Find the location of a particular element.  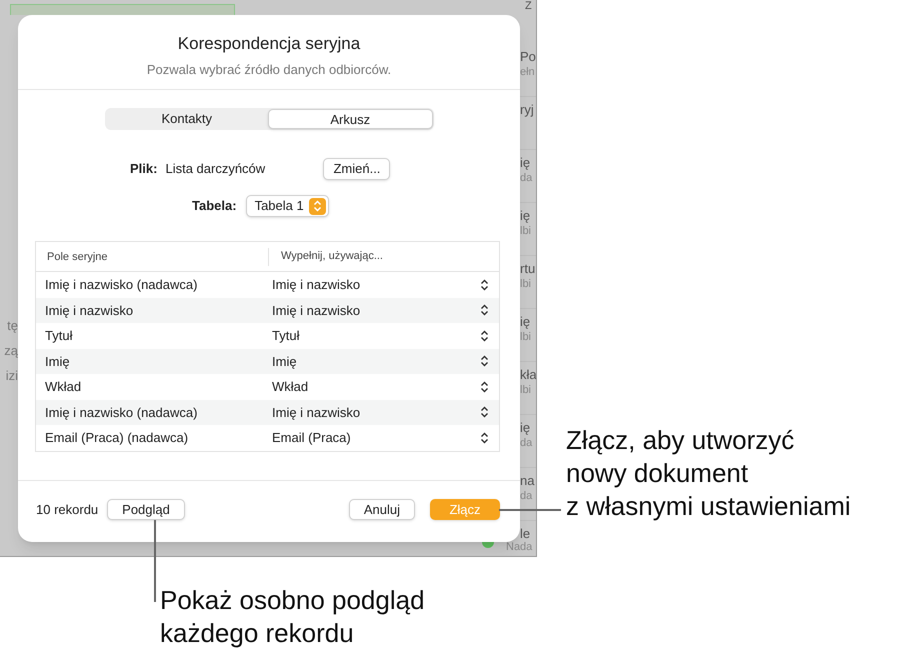

table-cell-text: Wkład is located at coordinates (63, 387).